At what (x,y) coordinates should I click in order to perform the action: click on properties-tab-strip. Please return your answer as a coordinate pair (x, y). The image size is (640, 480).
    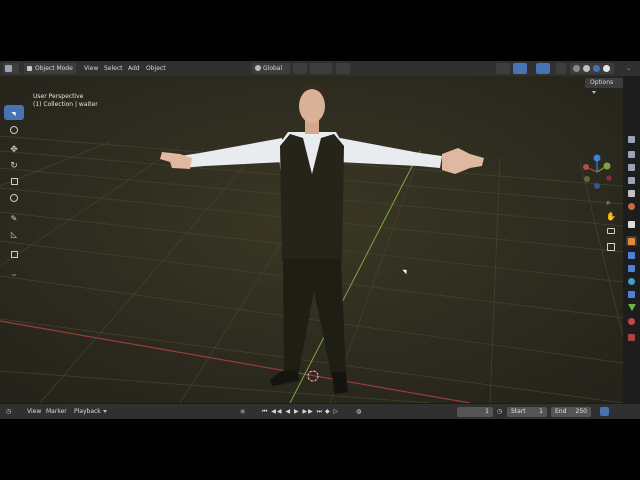
    Looking at the image, I should click on (631, 239).